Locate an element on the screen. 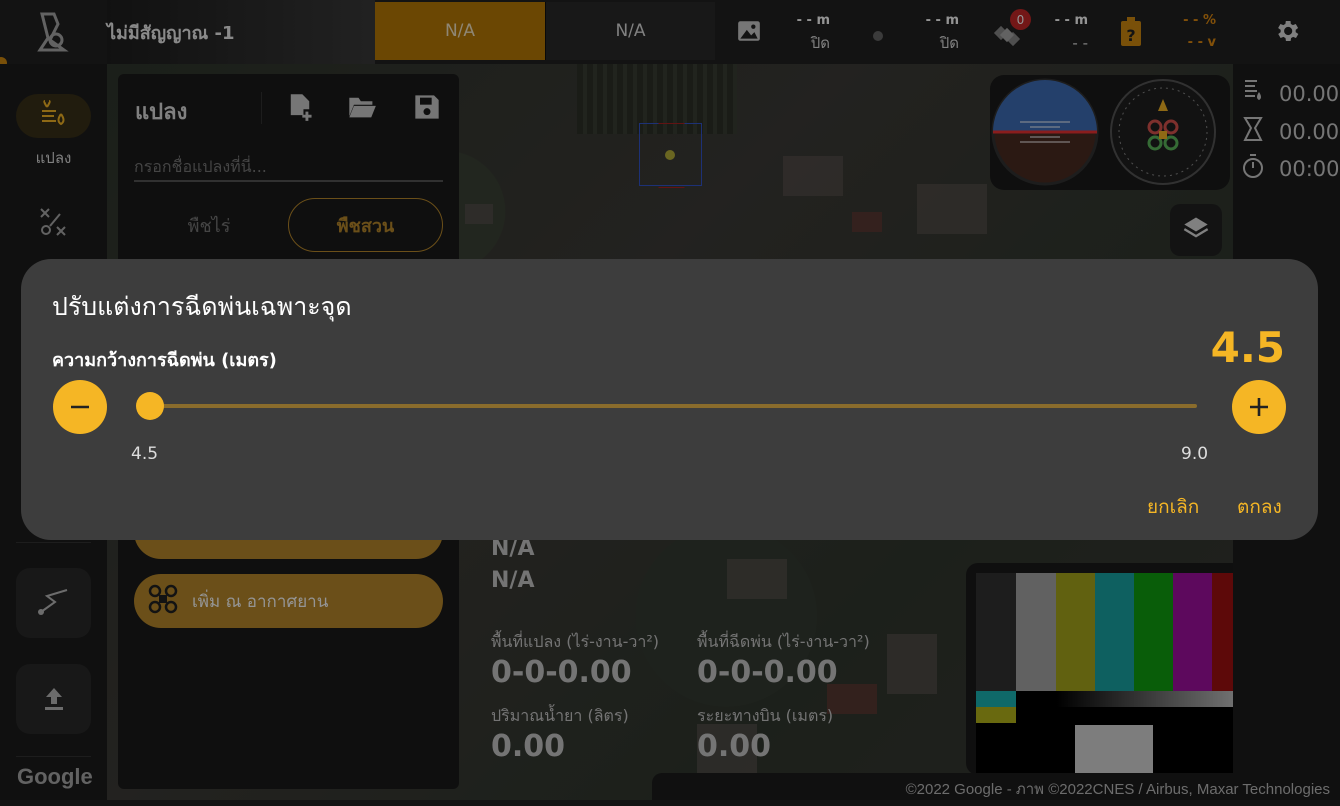 This screenshot has width=1340, height=806. minus-icon is located at coordinates (80, 407).